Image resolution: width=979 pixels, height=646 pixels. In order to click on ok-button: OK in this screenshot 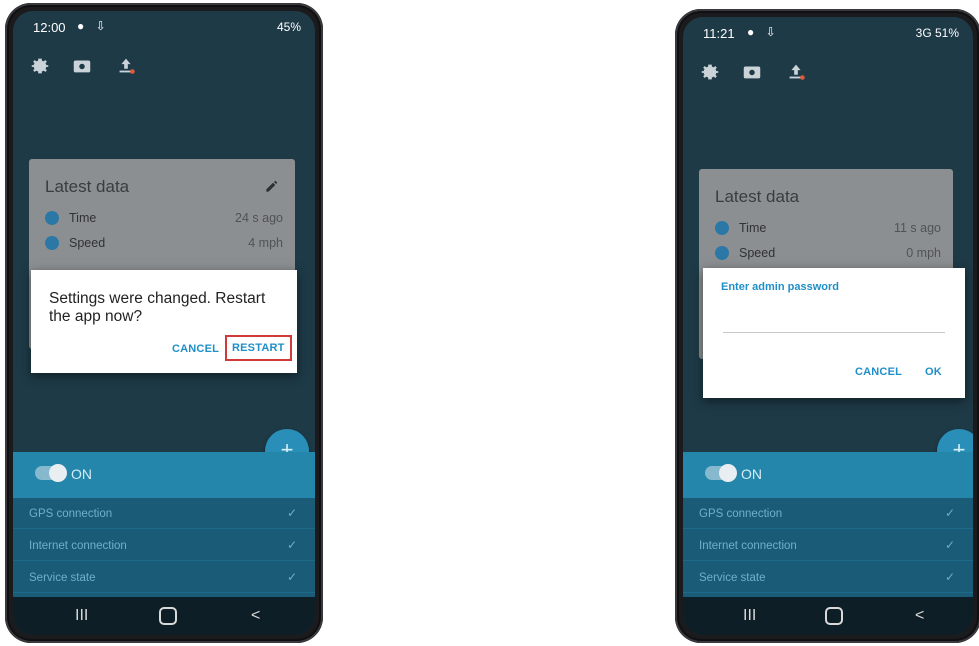, I will do `click(933, 372)`.